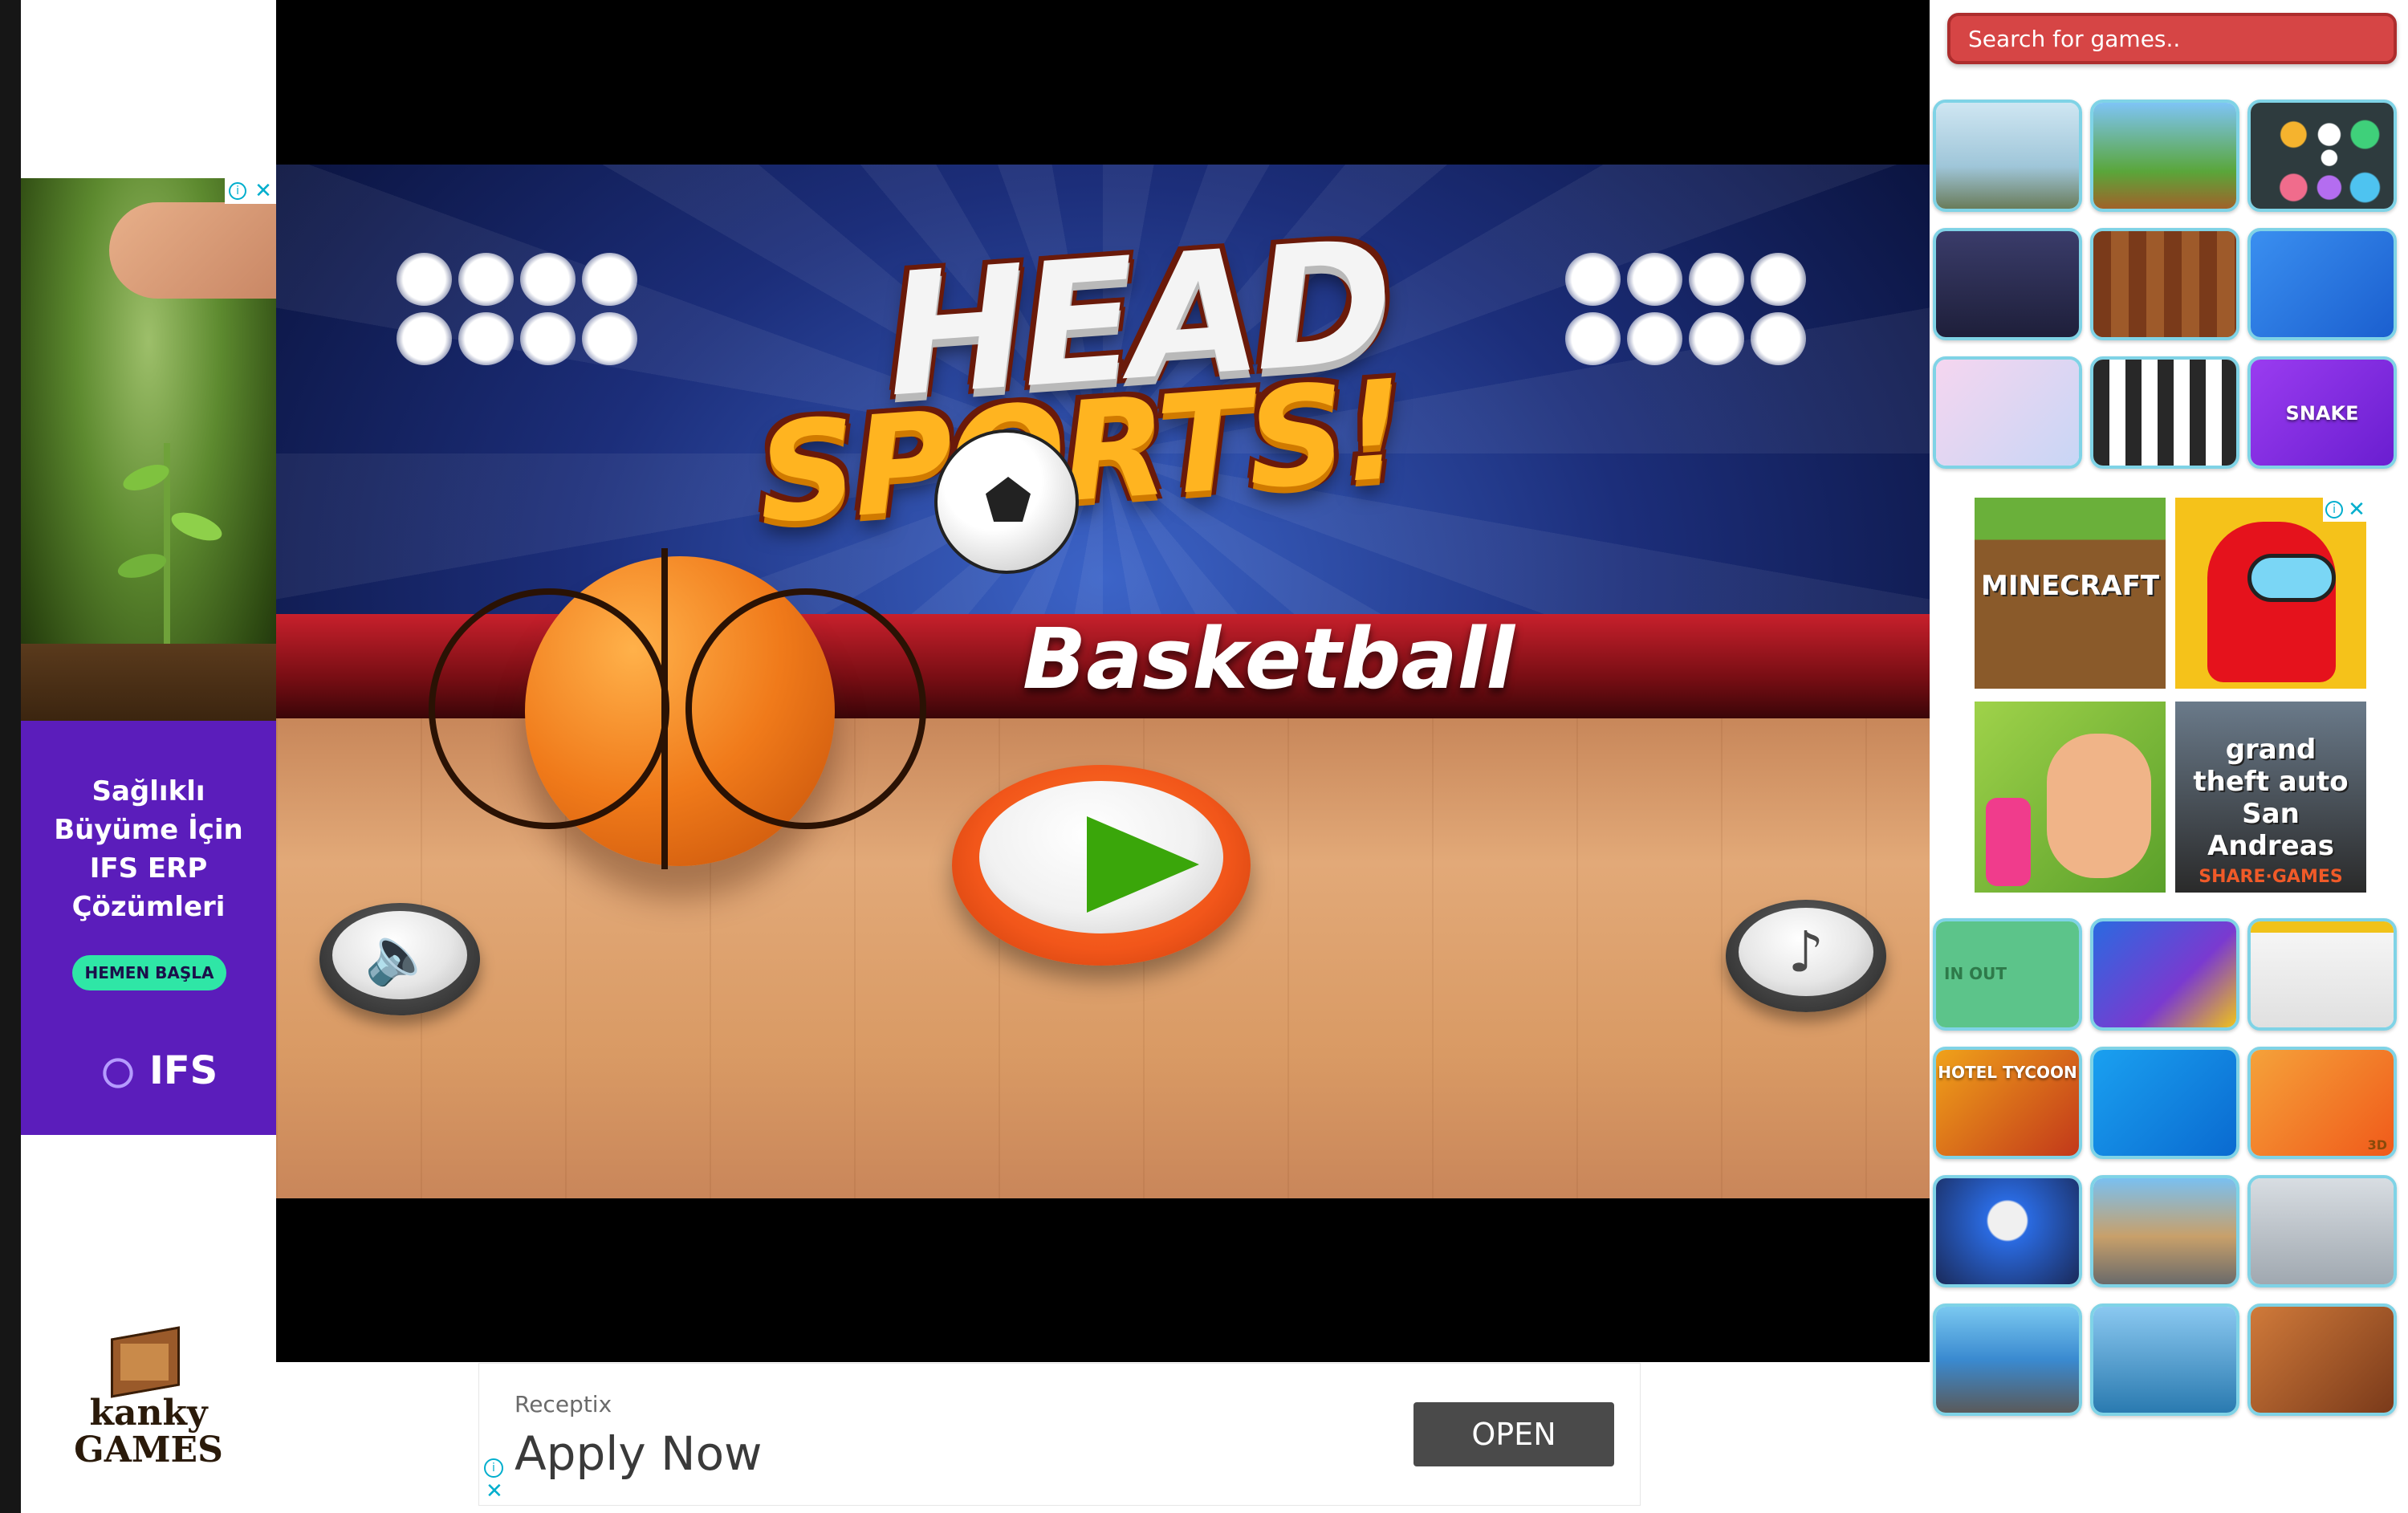  I want to click on tile-label: IN OUT, so click(1976, 973).